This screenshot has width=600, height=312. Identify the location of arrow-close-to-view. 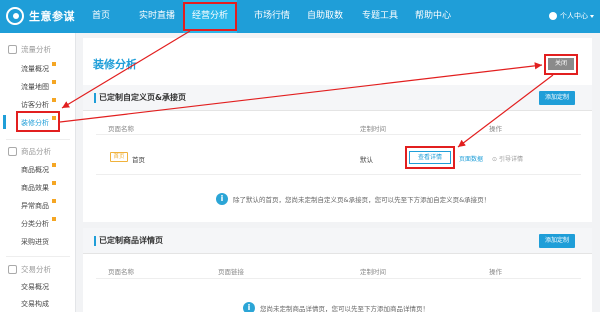
(505, 111).